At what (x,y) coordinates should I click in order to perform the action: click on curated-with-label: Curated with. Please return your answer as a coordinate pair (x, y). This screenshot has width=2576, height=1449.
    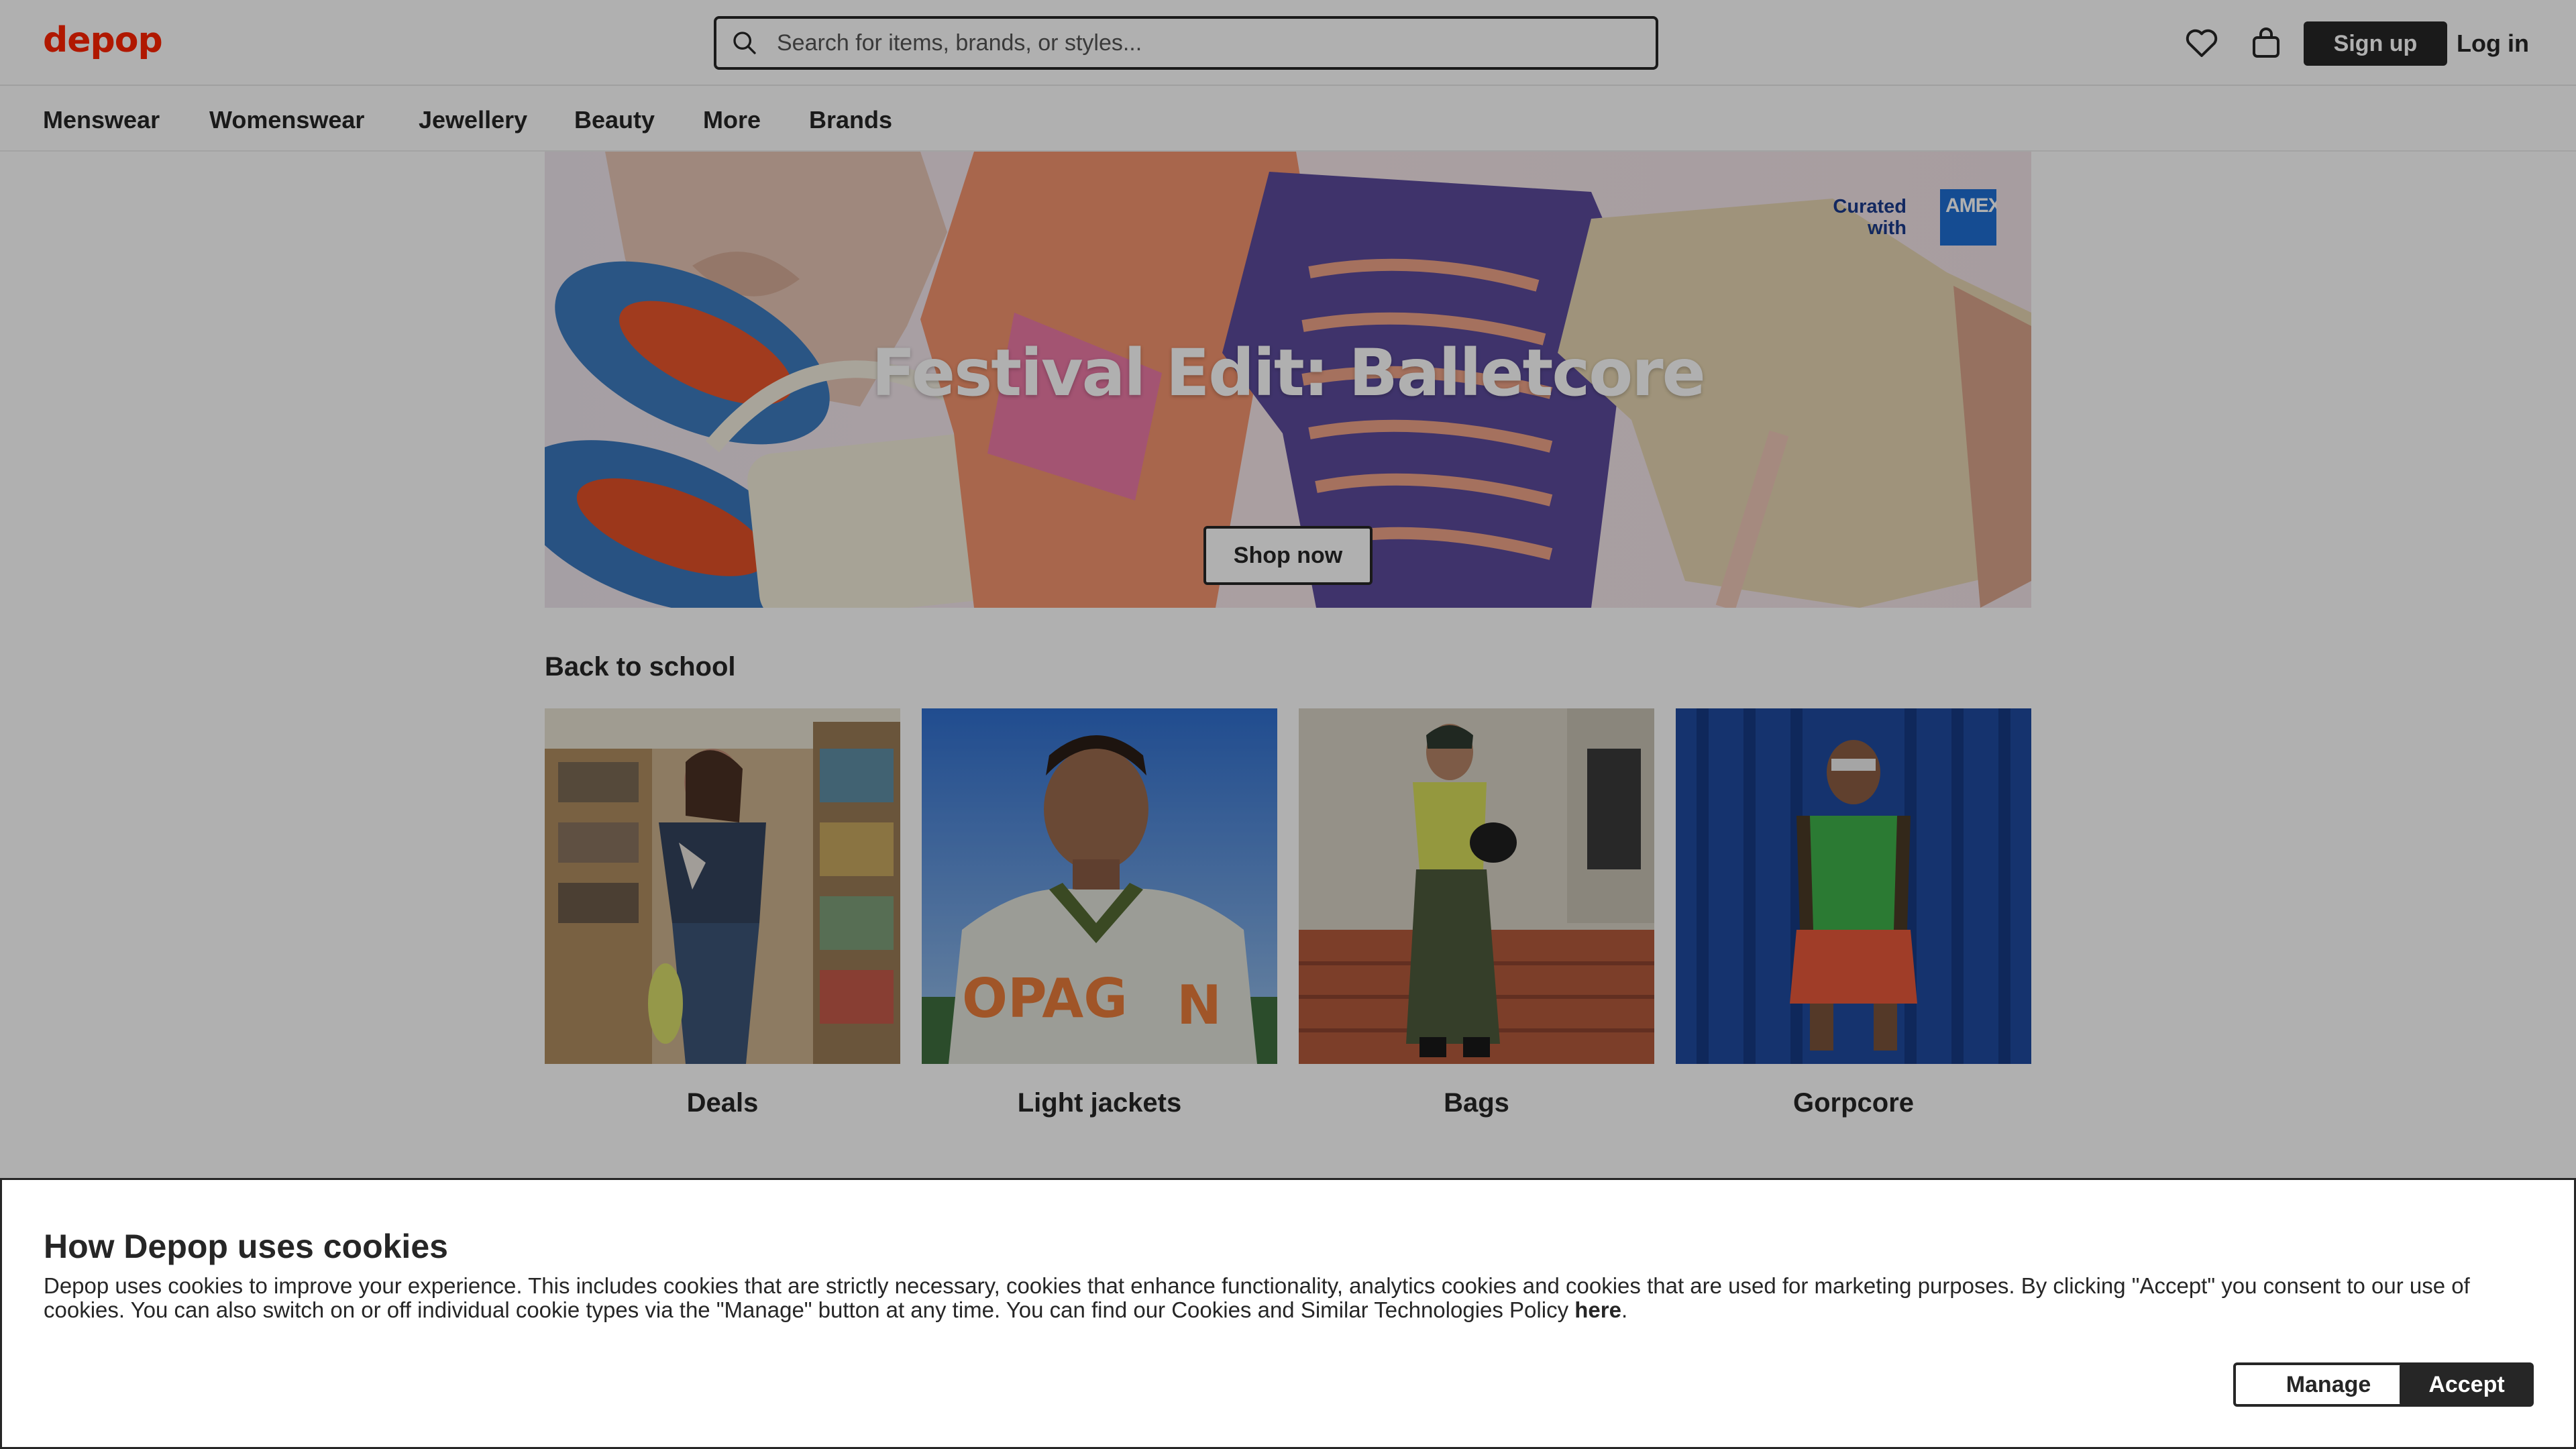
    Looking at the image, I should click on (1863, 217).